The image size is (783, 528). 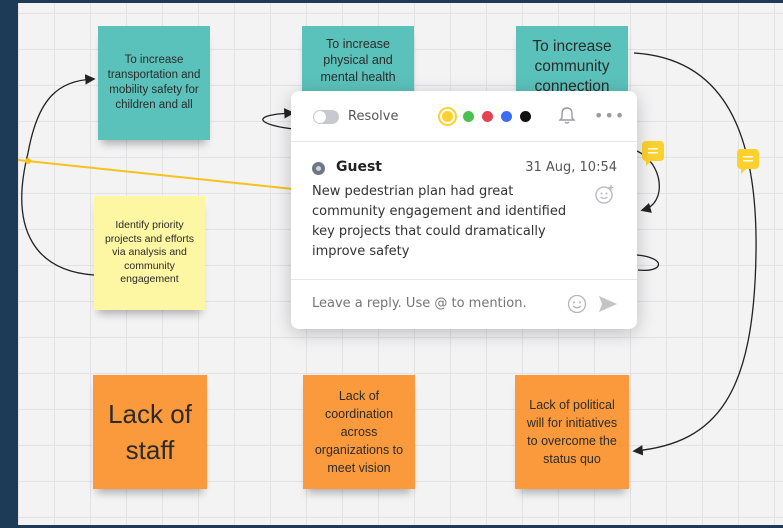 I want to click on bell-icon, so click(x=567, y=115).